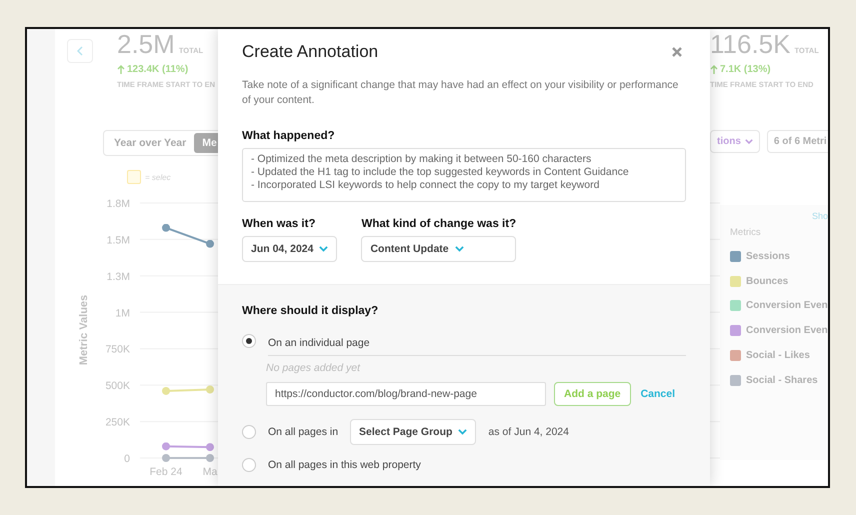 Image resolution: width=856 pixels, height=515 pixels. Describe the element at coordinates (768, 256) in the screenshot. I see `legend-label: Sessions` at that location.